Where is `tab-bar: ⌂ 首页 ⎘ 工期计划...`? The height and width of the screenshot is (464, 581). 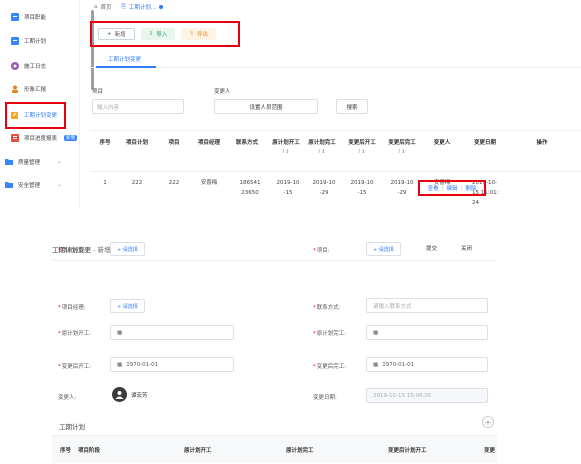
tab-bar: ⌂ 首页 ⎘ 工期计划... is located at coordinates (127, 7).